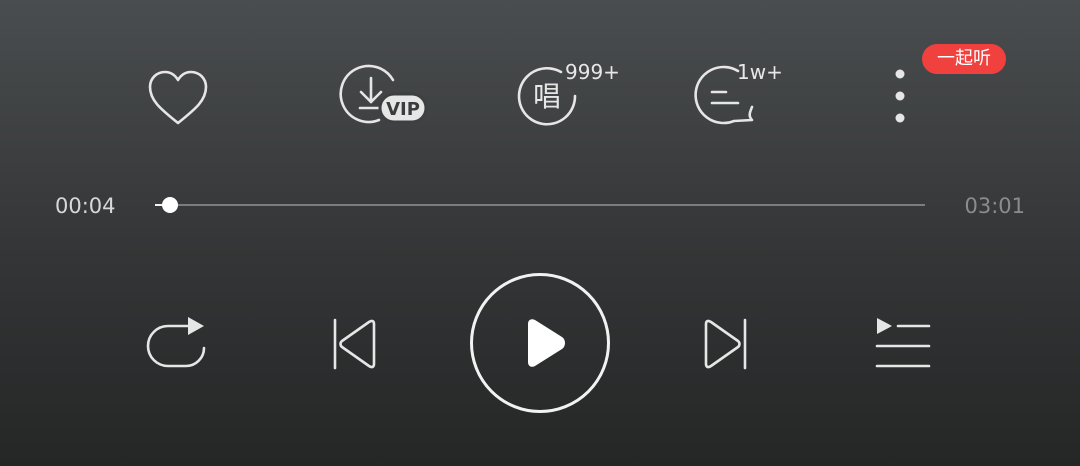  I want to click on play-icon, so click(546, 343).